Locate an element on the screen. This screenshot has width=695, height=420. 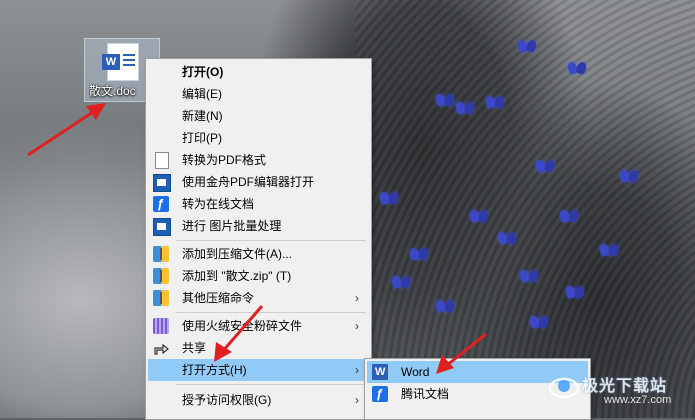
watermark-url: www.xz7.com is located at coordinates (638, 400).